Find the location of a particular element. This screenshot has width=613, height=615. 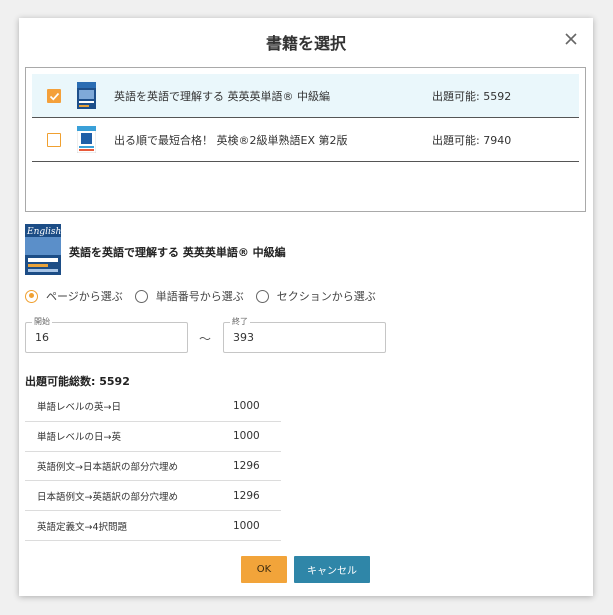

book-row: 出る順で最短合格！ 英検®2級単熟語EX 第2版 出題可能: 7940 is located at coordinates (305, 140).